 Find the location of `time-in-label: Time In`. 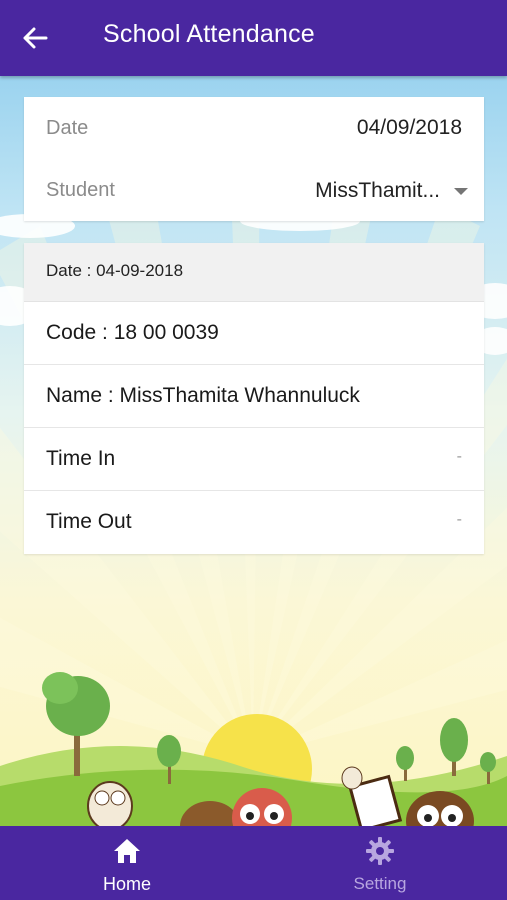

time-in-label: Time In is located at coordinates (81, 458).